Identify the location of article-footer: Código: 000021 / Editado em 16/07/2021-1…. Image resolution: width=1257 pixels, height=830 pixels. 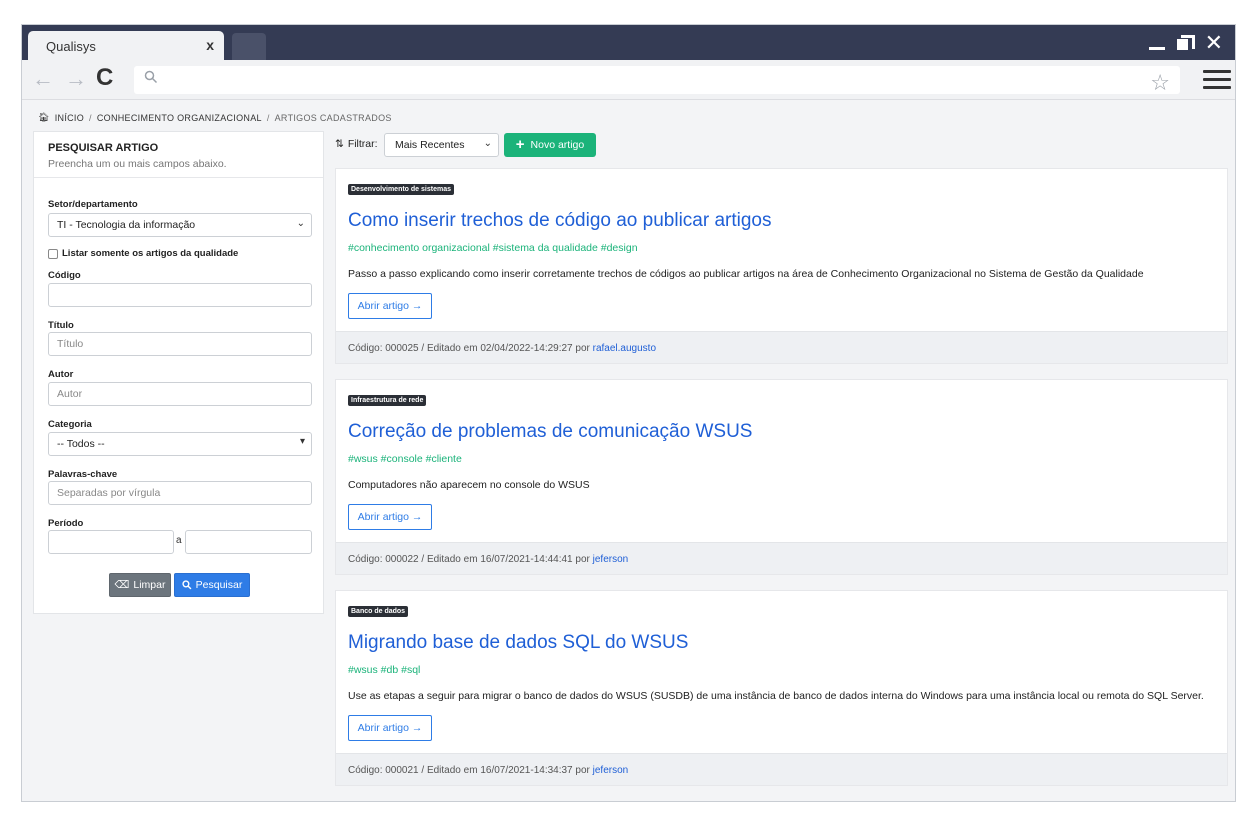
(781, 769).